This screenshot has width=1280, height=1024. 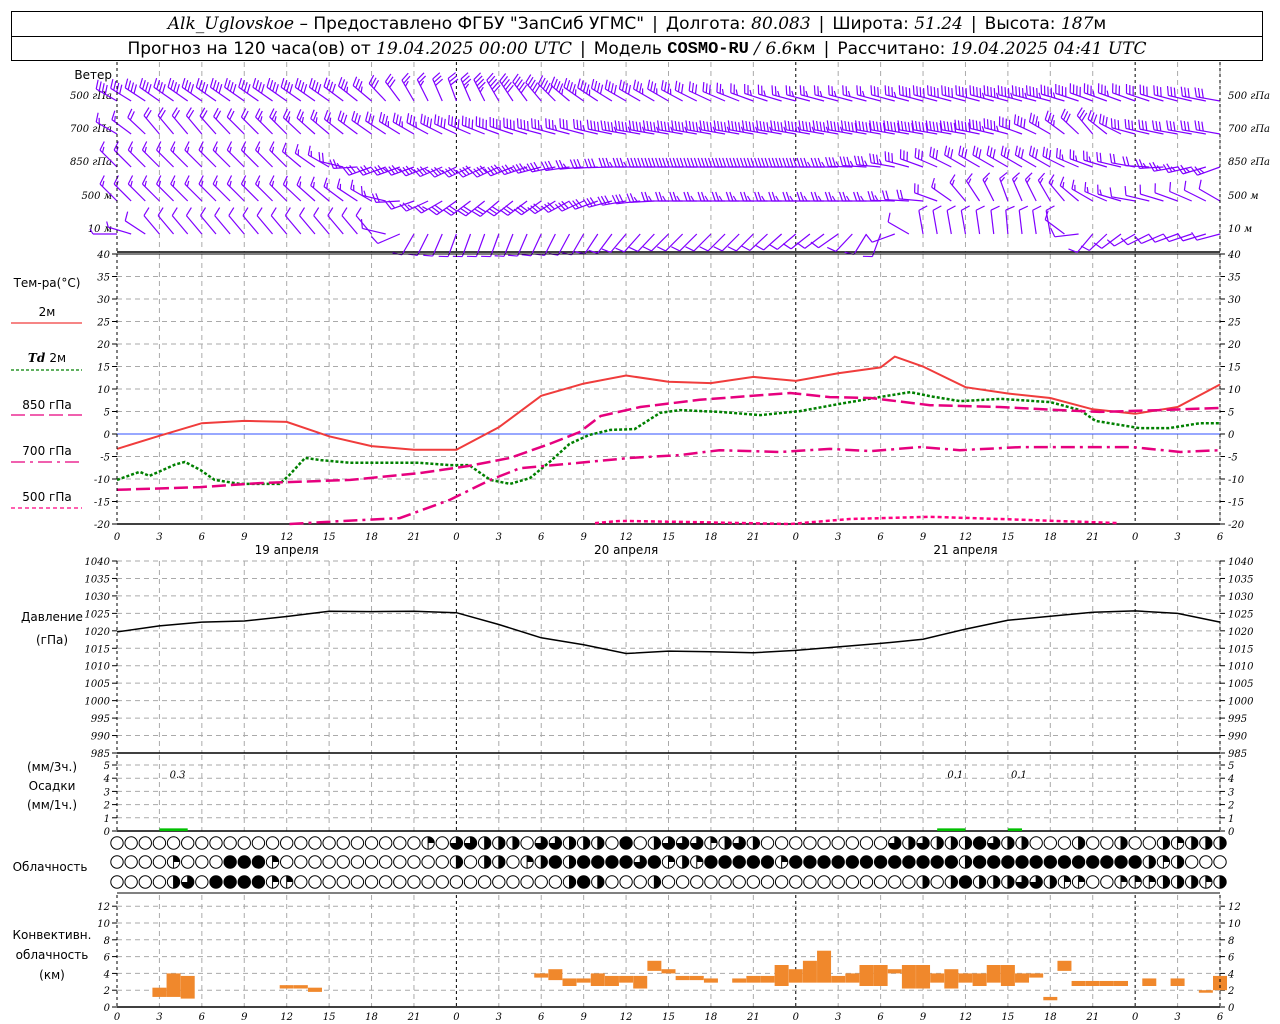 What do you see at coordinates (1234, 255) in the screenshot?
I see `temp-tick-label-right: 40` at bounding box center [1234, 255].